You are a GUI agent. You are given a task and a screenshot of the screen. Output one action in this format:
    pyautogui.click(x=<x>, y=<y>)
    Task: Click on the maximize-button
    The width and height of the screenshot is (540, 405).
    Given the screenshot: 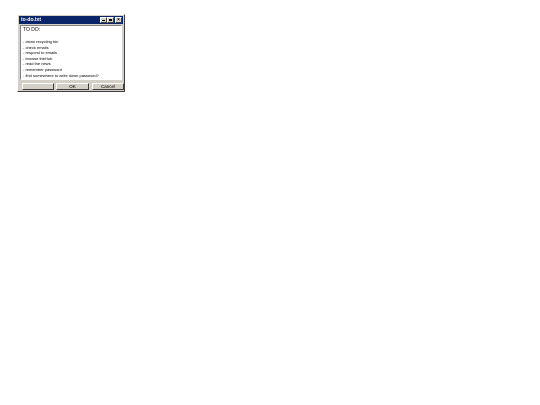 What is the action you would take?
    pyautogui.click(x=110, y=20)
    